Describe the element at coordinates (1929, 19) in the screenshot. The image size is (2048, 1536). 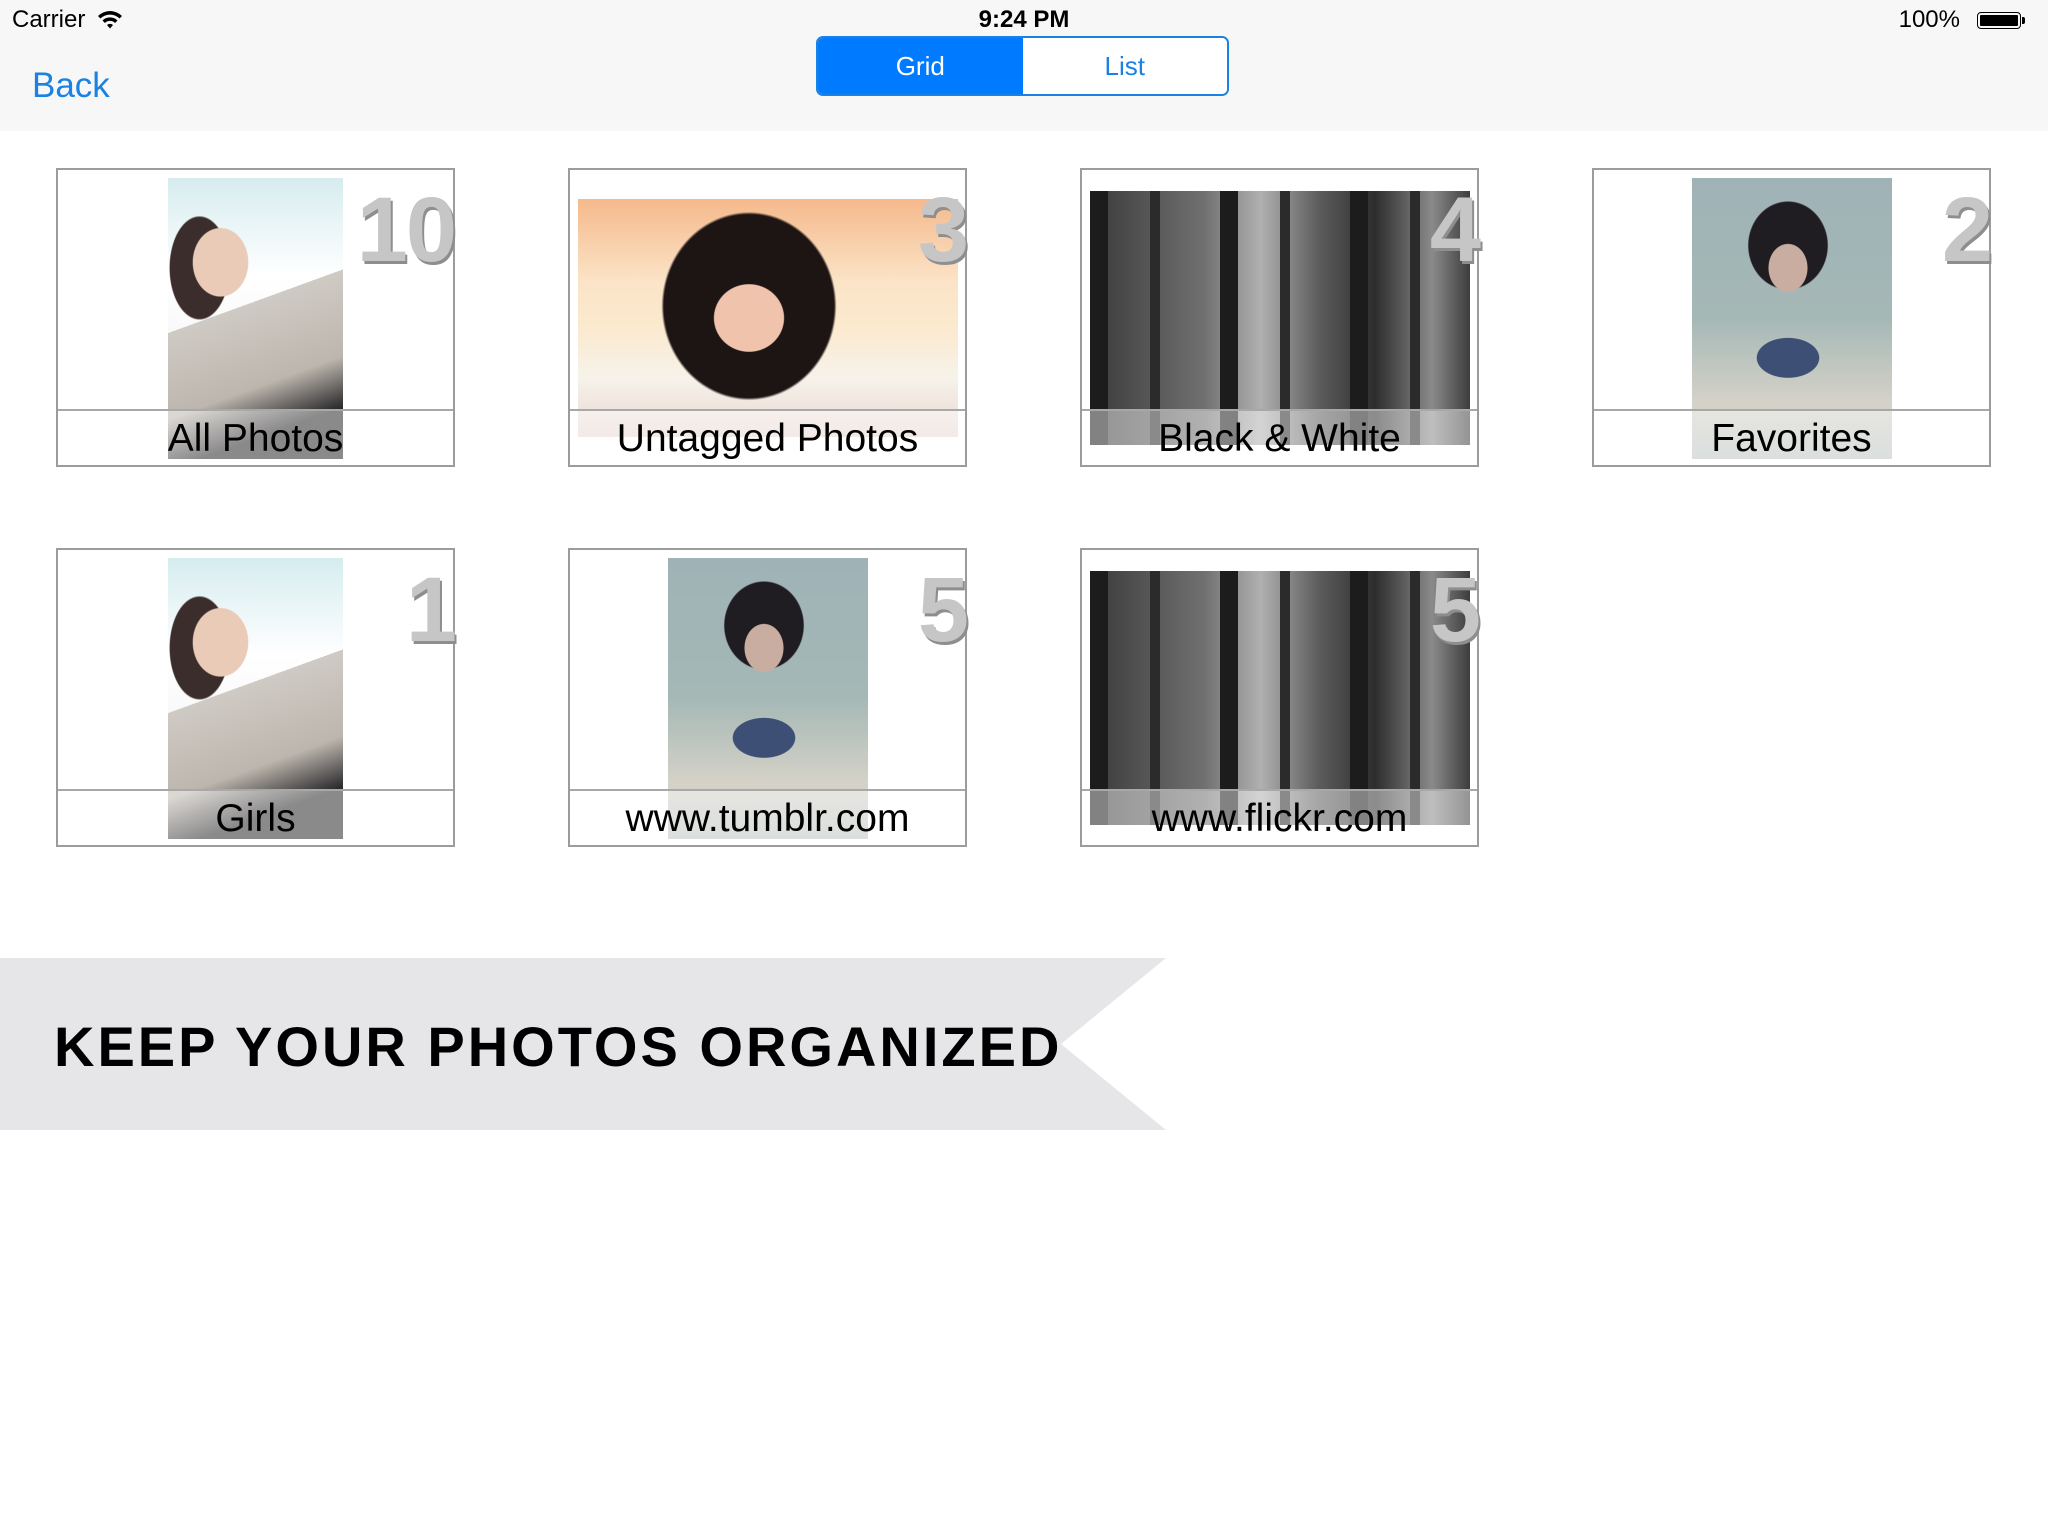
I see `battery-percent: 100%` at that location.